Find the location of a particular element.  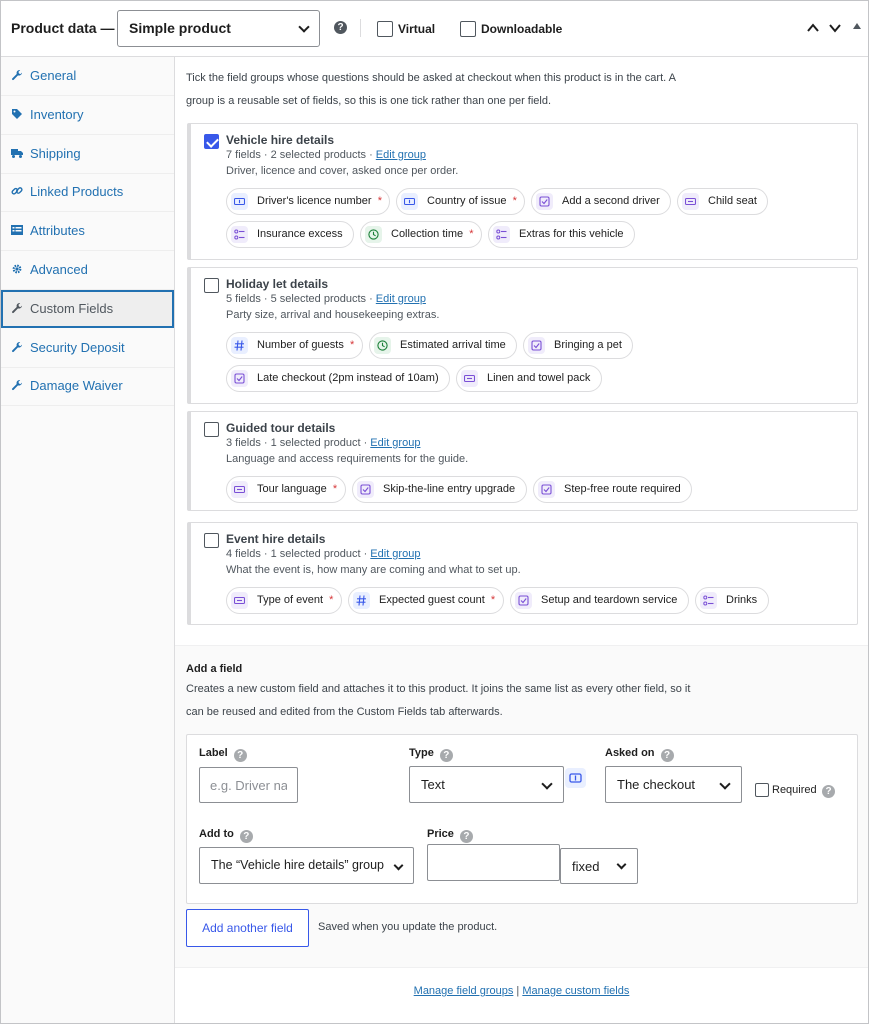

tab-linked-products: Linked Products is located at coordinates (87, 193).